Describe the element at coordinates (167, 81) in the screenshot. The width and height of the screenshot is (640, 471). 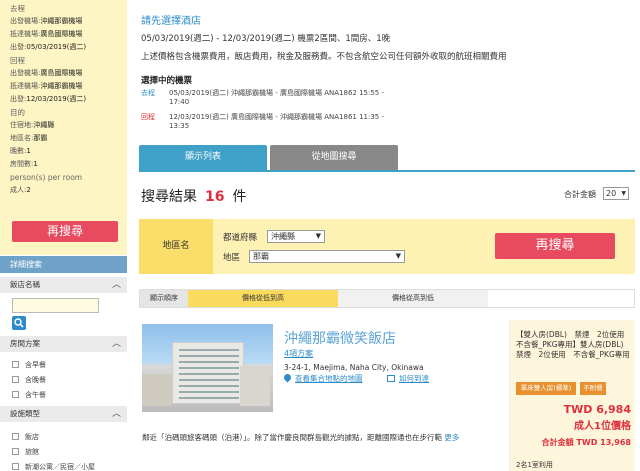
I see `selected-flights-title: 選擇中的機票` at that location.